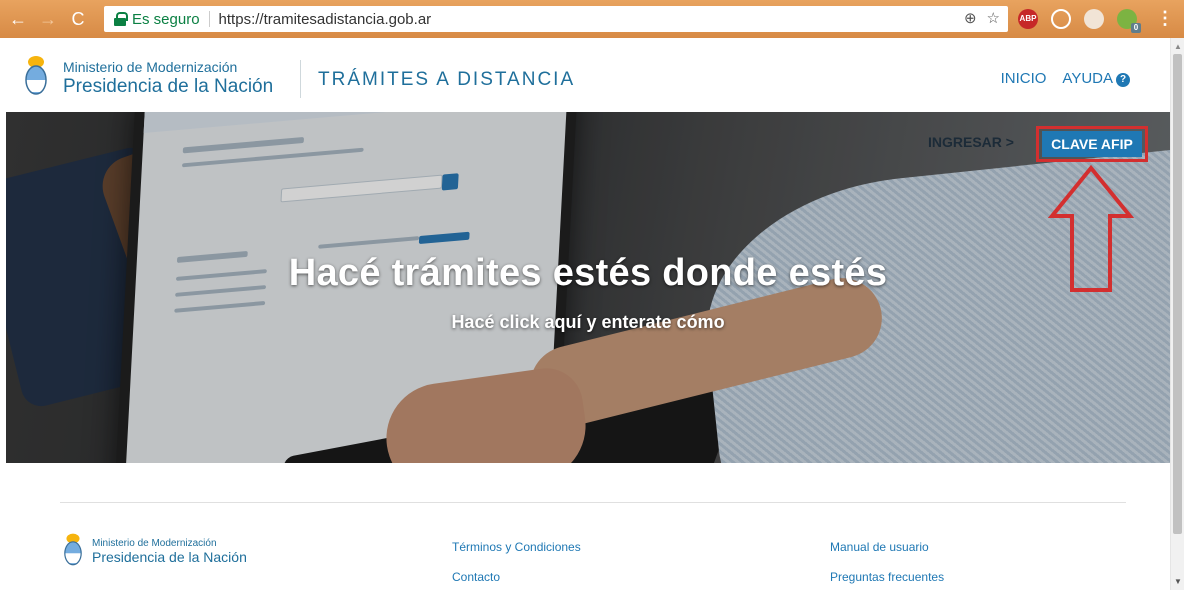  I want to click on site-title: TRÁMITES A DISTANCIA, so click(446, 80).